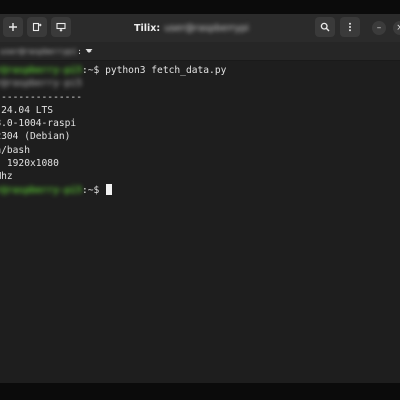 Image resolution: width=400 pixels, height=400 pixels. What do you see at coordinates (113, 110) in the screenshot?
I see `terminal-line: ntu 24.04 LTS` at bounding box center [113, 110].